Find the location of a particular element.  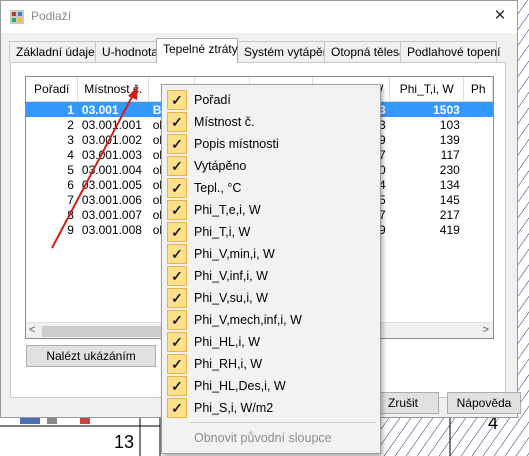

cell-order: 4 is located at coordinates (70, 154).